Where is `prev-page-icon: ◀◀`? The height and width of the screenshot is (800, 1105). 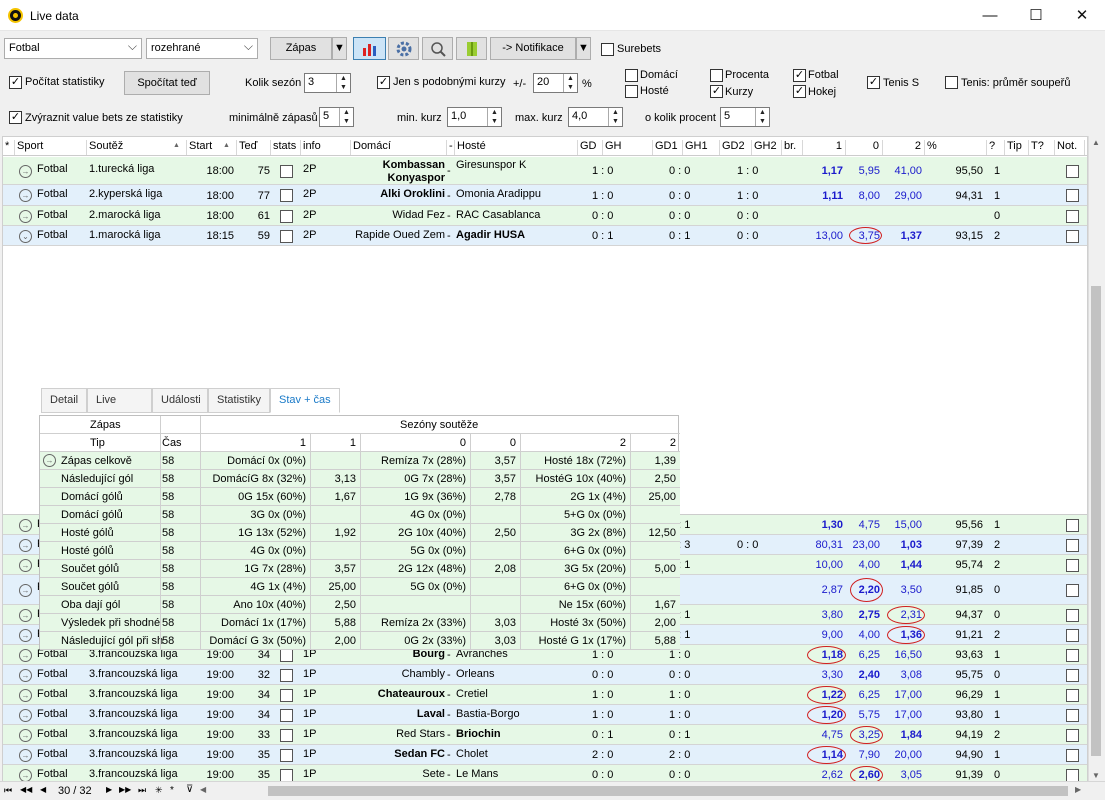 prev-page-icon: ◀◀ is located at coordinates (26, 789).